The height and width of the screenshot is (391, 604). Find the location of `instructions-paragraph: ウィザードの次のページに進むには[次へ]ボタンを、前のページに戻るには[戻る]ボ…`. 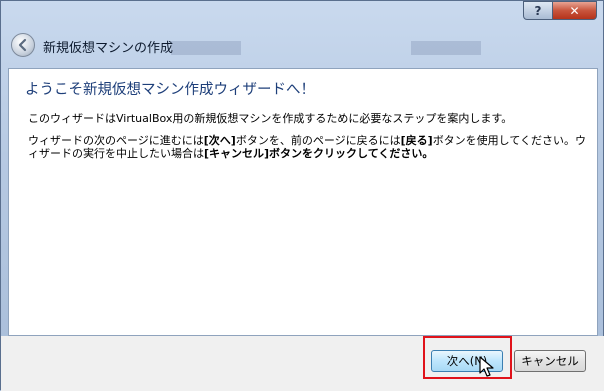

instructions-paragraph: ウィザードの次のページに進むには[次へ]ボタンを、前のページに戻るには[戻る]ボ… is located at coordinates (308, 147).